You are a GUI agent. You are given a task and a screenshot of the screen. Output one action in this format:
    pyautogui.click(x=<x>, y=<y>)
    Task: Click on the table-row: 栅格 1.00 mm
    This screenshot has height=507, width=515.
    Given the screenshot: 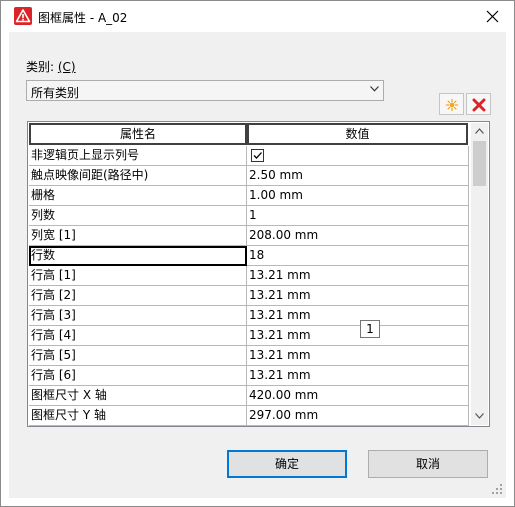 What is the action you would take?
    pyautogui.click(x=249, y=196)
    